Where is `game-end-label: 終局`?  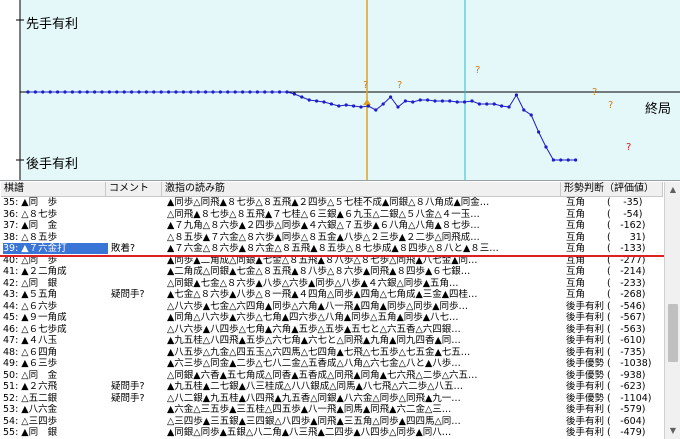
game-end-label: 終局 is located at coordinates (658, 109).